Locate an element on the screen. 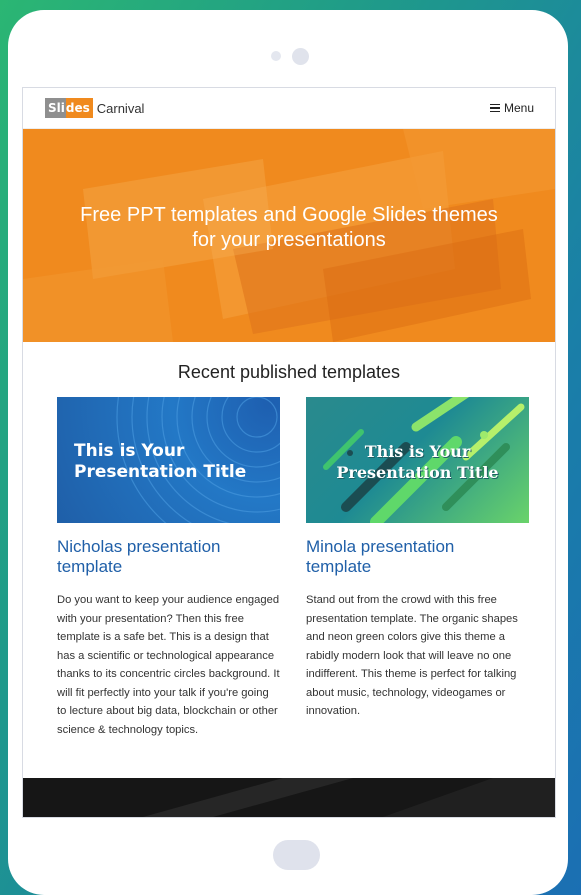 The width and height of the screenshot is (581, 895). camera-dot is located at coordinates (276, 56).